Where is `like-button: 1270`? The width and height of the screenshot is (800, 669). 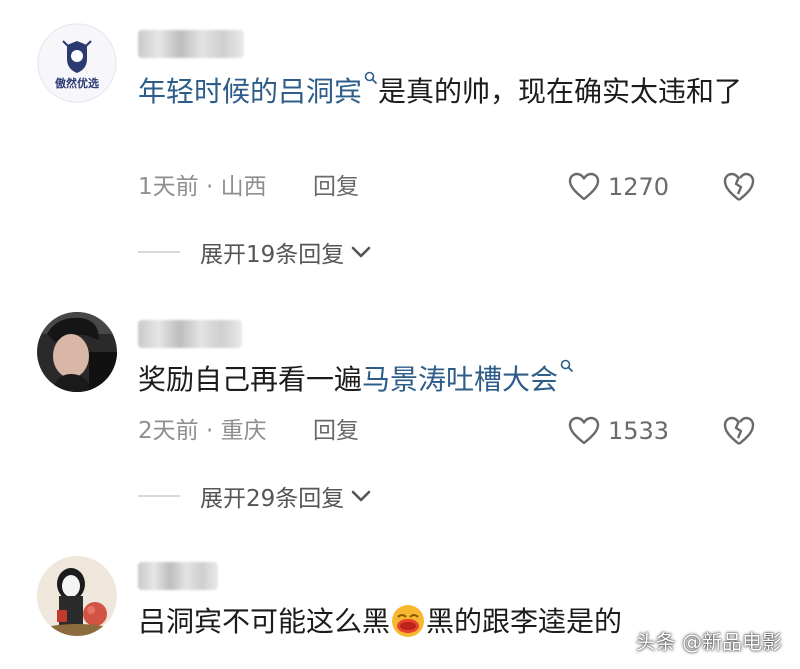 like-button: 1270 is located at coordinates (618, 187).